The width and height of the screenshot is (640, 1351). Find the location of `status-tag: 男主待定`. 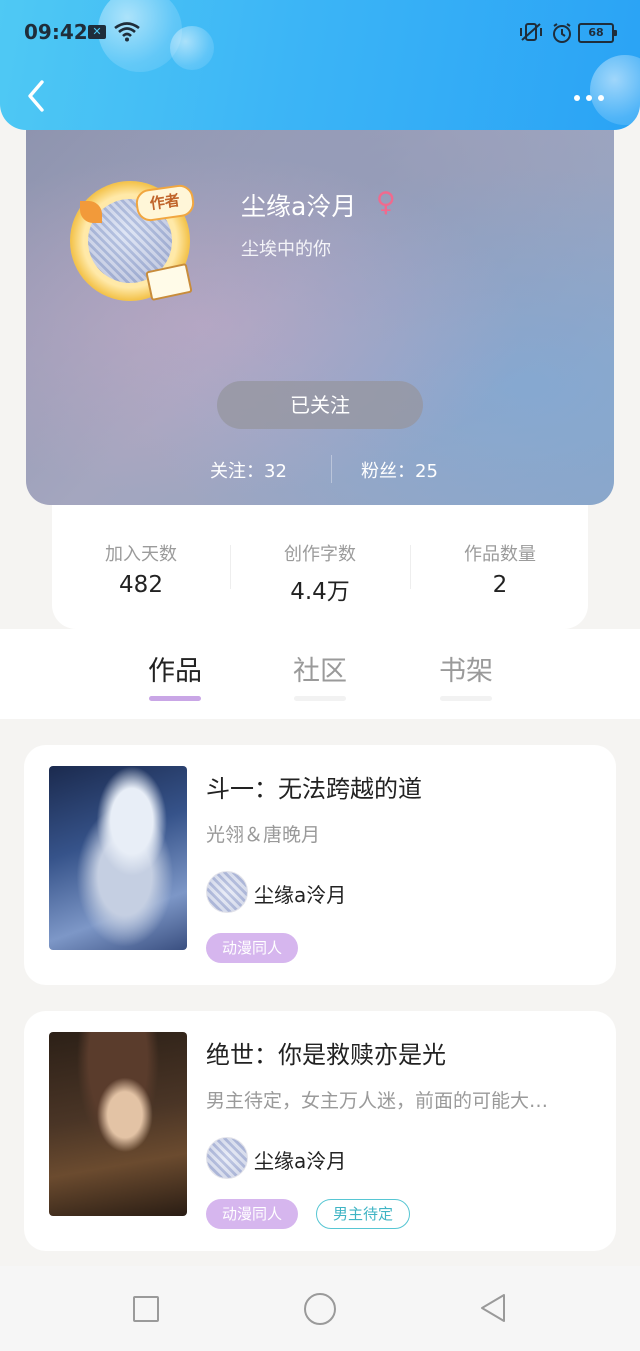

status-tag: 男主待定 is located at coordinates (363, 1214).